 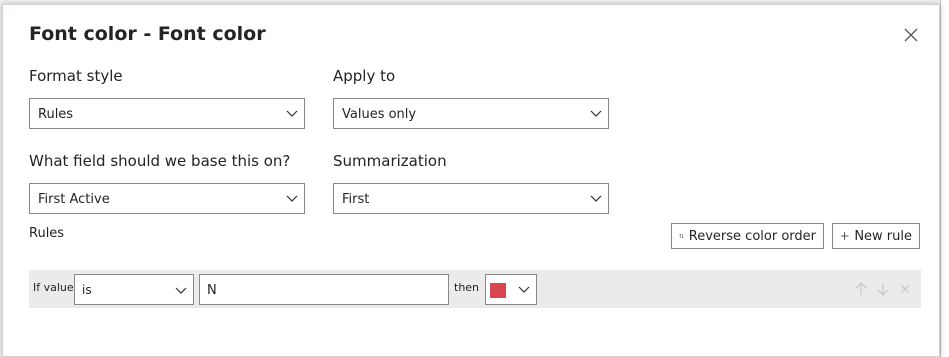 I want to click on apply-to-dropdown: Values only, so click(x=471, y=113).